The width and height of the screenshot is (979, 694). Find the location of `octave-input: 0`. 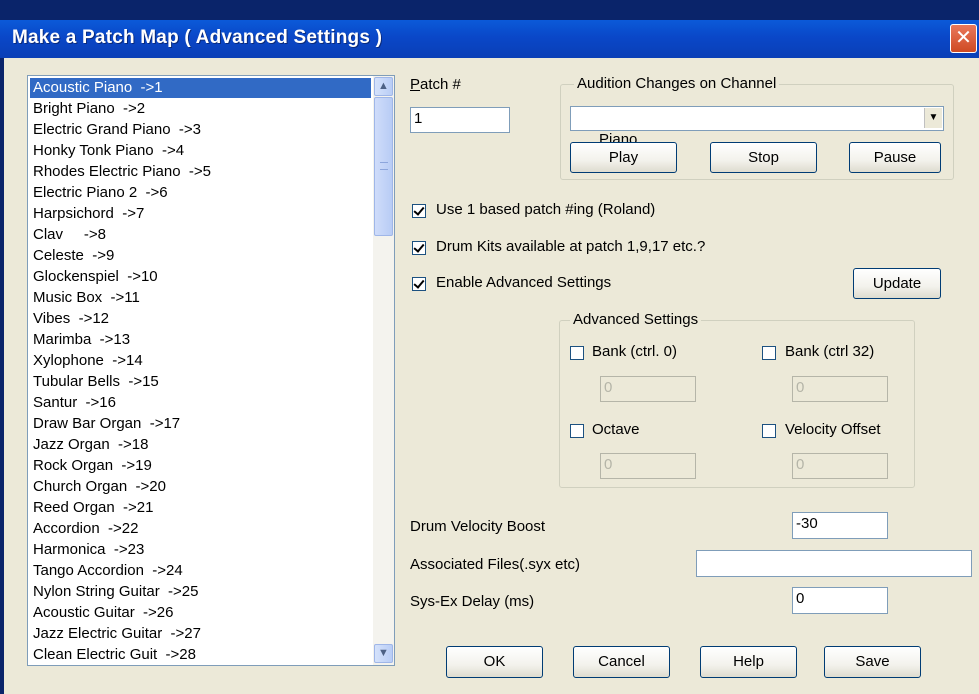

octave-input: 0 is located at coordinates (648, 466).